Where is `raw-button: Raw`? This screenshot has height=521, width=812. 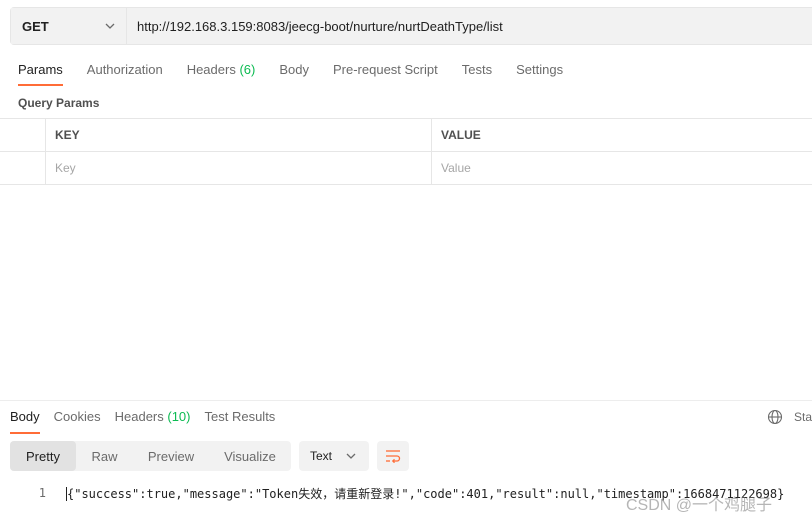
raw-button: Raw is located at coordinates (104, 456).